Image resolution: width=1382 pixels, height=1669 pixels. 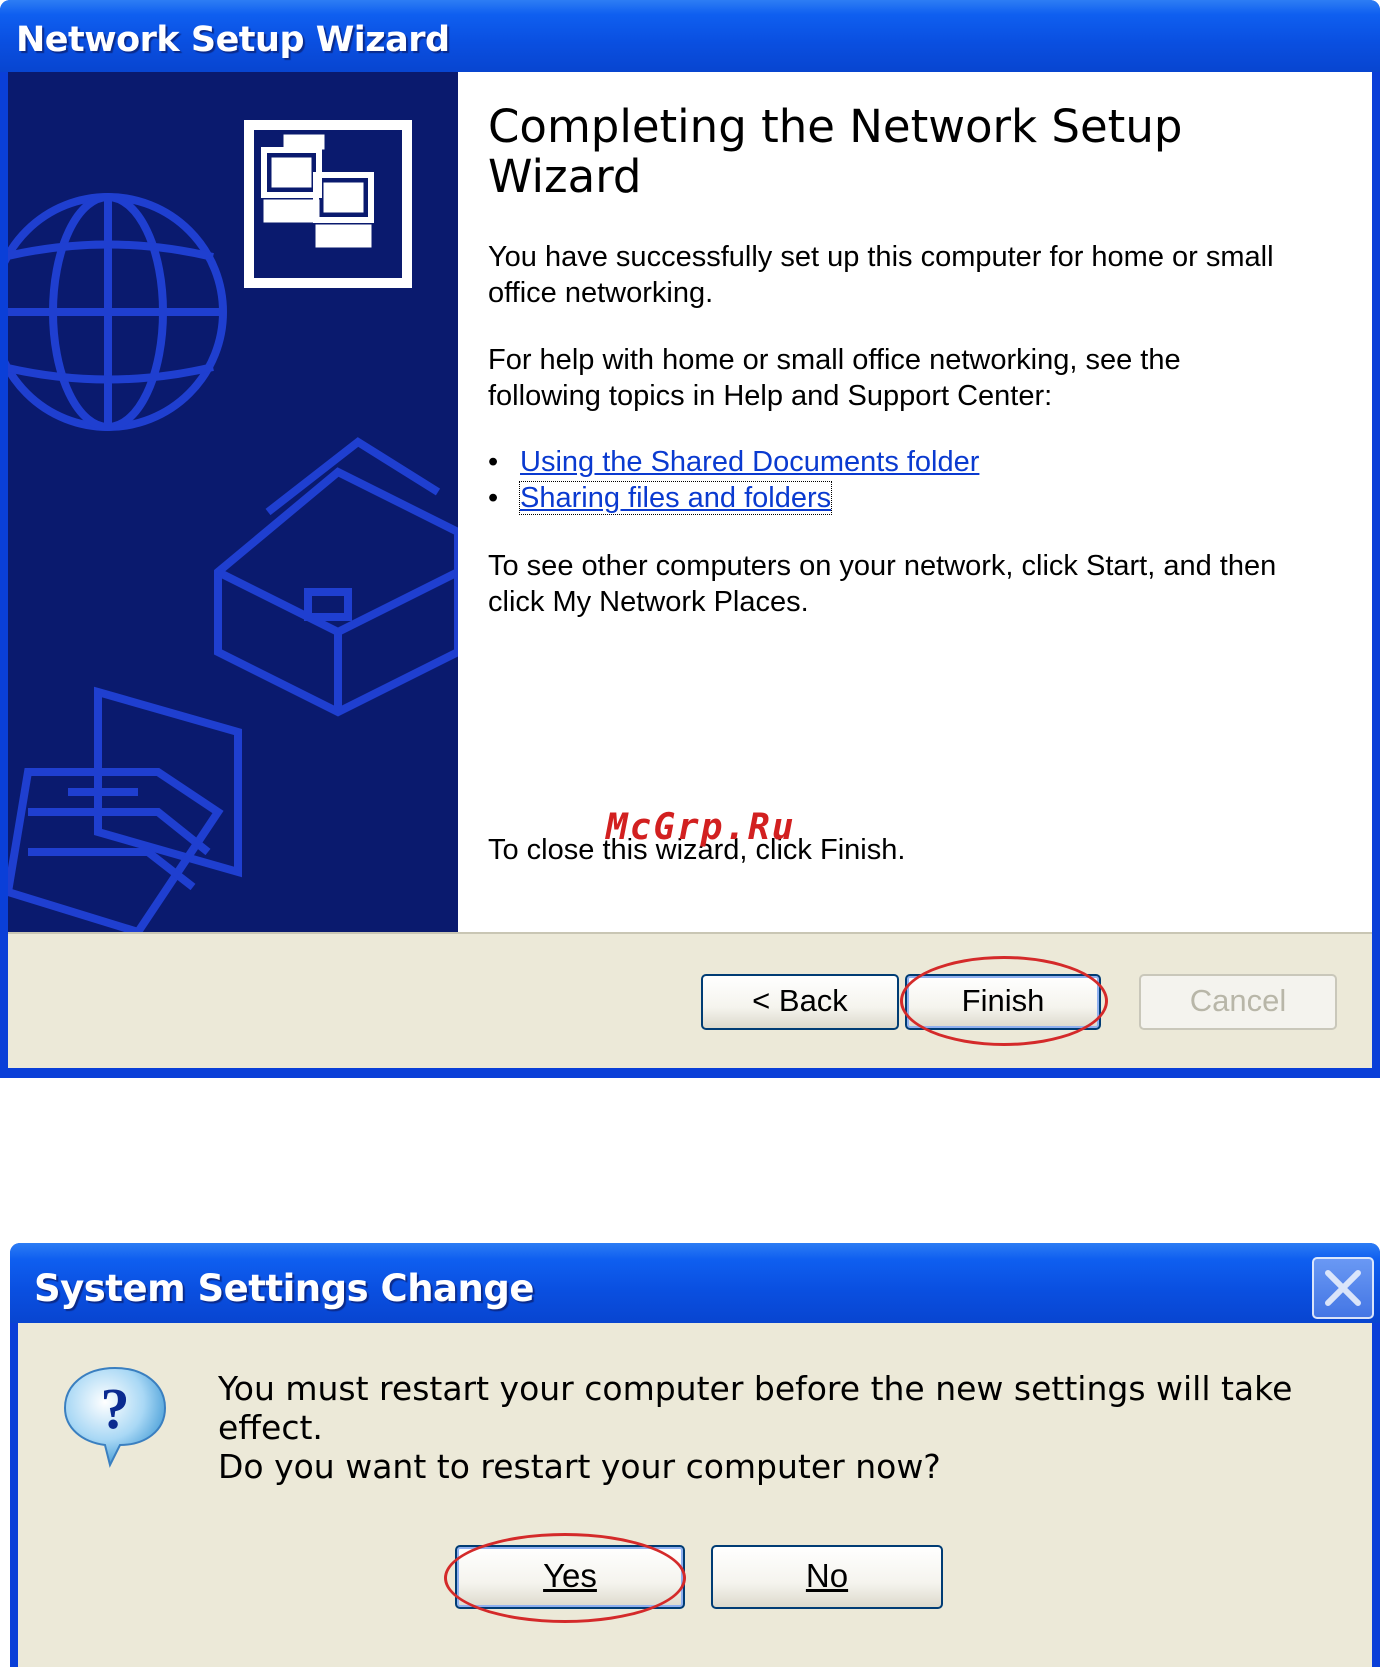 I want to click on cancel-button: Cancel, so click(x=1238, y=1002).